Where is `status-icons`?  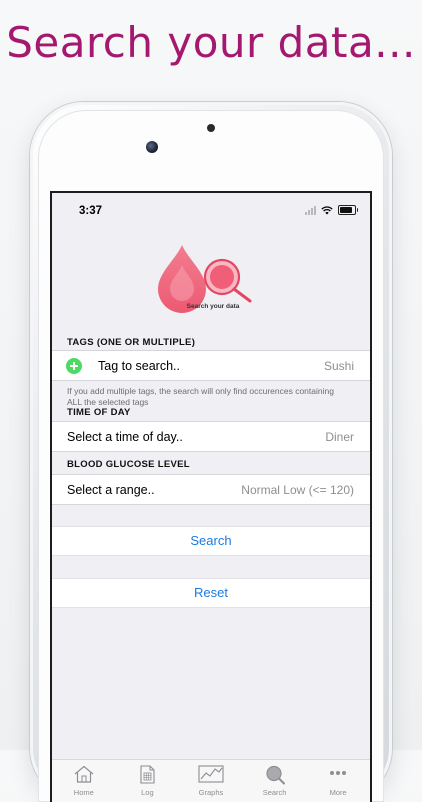
status-icons is located at coordinates (331, 210).